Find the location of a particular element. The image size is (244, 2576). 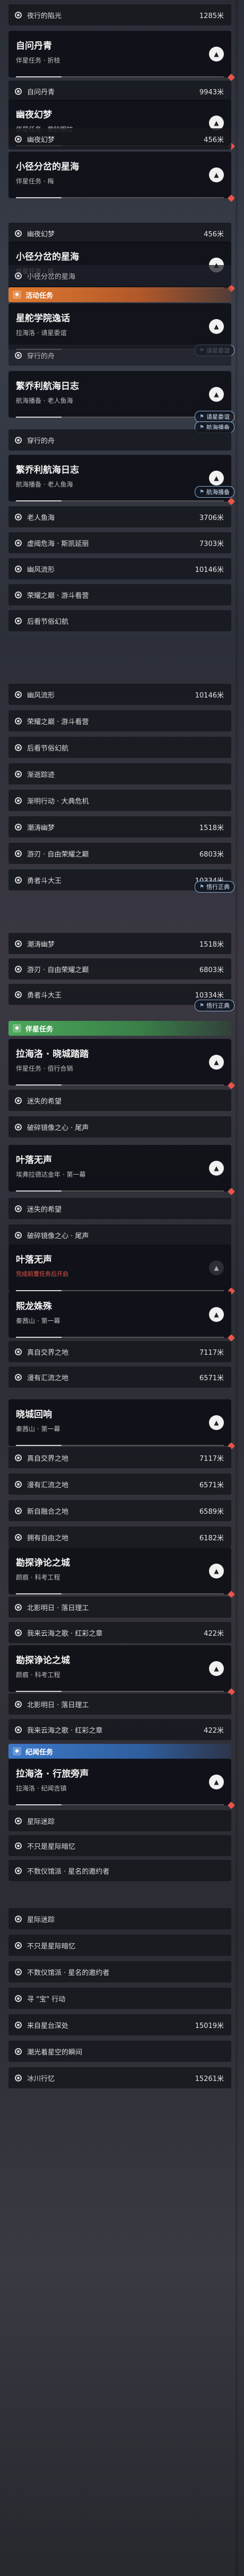

quest-step-row: 自问丹青 9943米 is located at coordinates (120, 91).